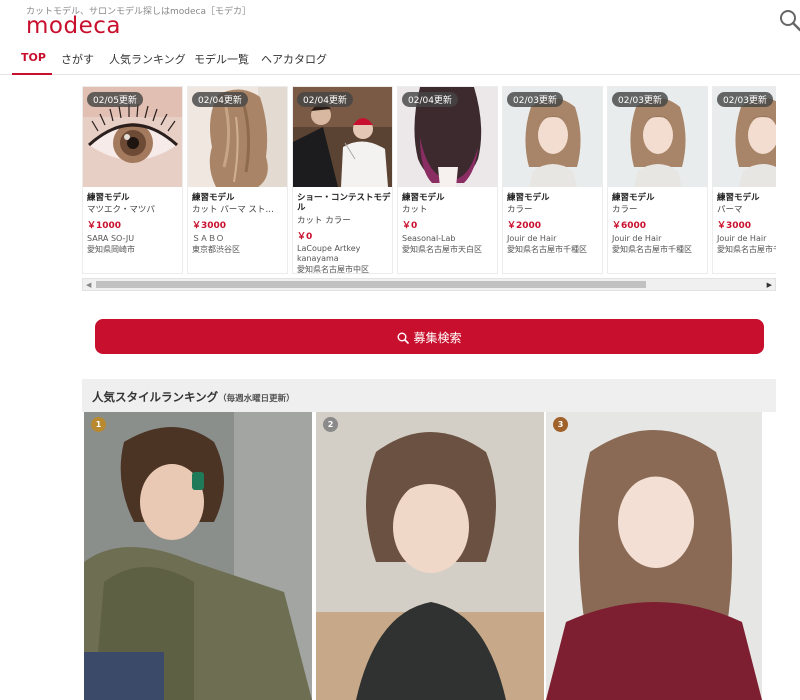 The width and height of the screenshot is (800, 700). I want to click on carousel-scrollbar: ◀ ▶, so click(429, 284).